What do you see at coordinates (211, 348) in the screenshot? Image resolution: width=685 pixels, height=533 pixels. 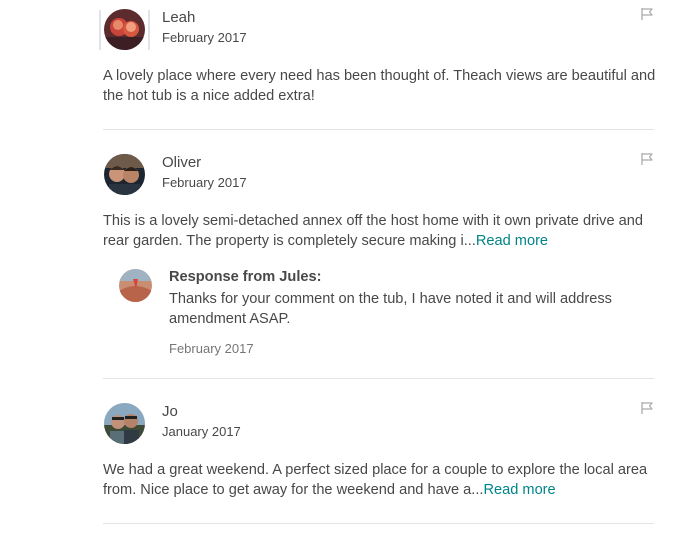 I see `response-date: February 2017` at bounding box center [211, 348].